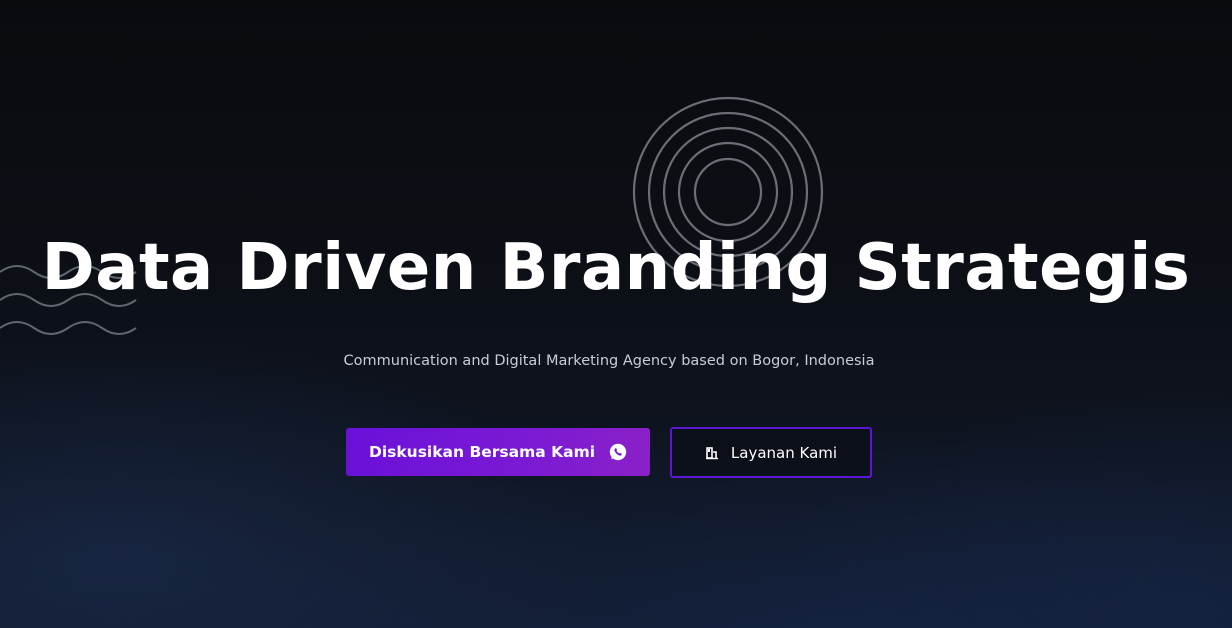 The width and height of the screenshot is (1232, 628). Describe the element at coordinates (482, 452) in the screenshot. I see `discuss-button-label: Diskusikan Bersama Kami` at that location.